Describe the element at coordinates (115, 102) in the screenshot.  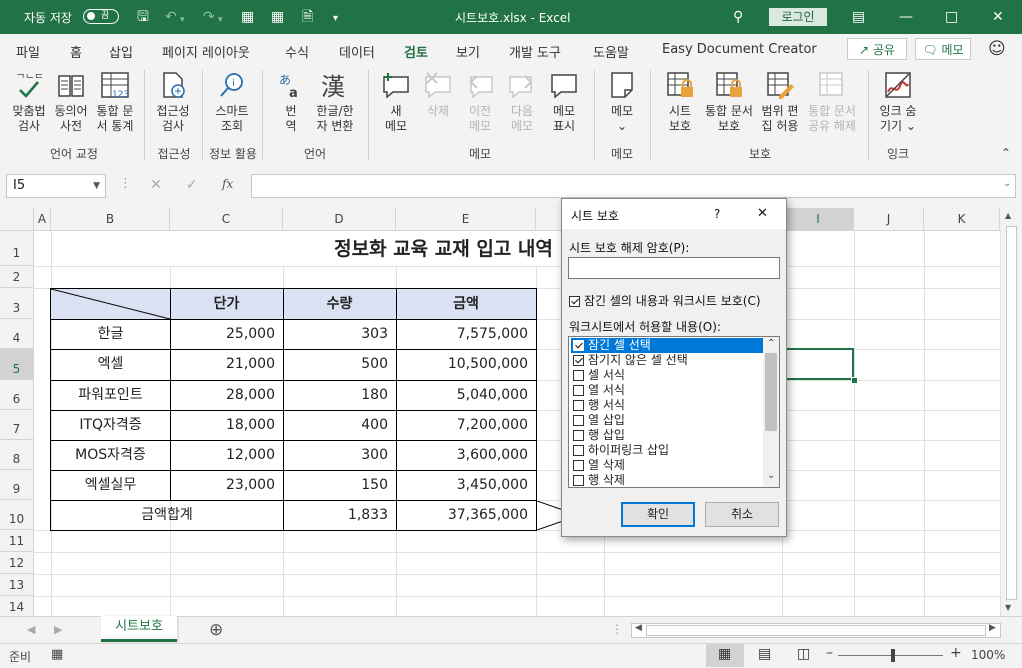
I see `workbook-statistics-button: 123 통합 문서 통계` at that location.